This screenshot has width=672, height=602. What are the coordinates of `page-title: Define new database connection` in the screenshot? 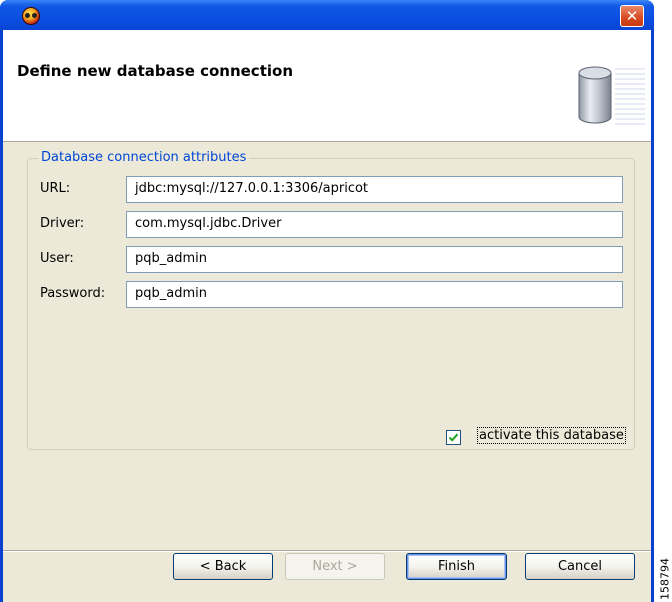 It's located at (155, 71).